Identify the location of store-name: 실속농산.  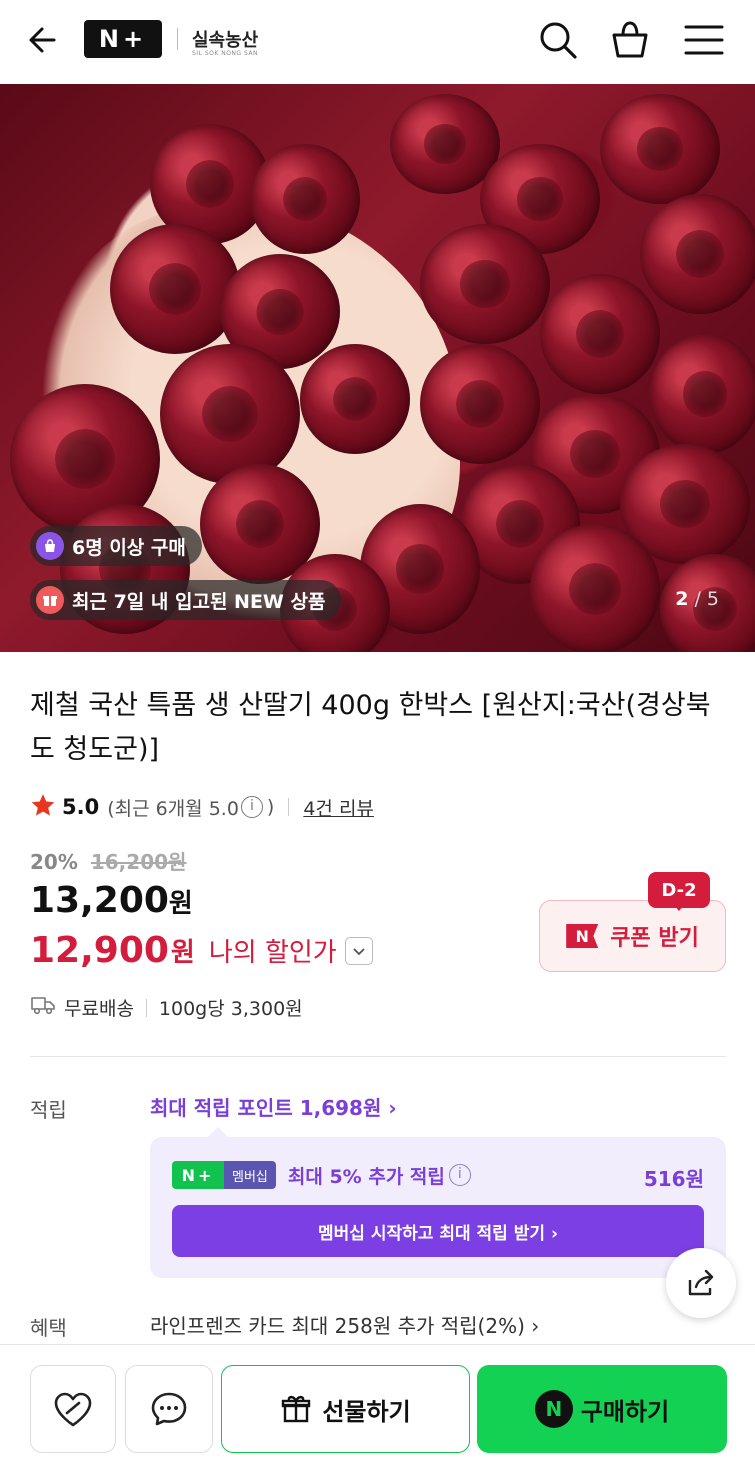
(225, 39).